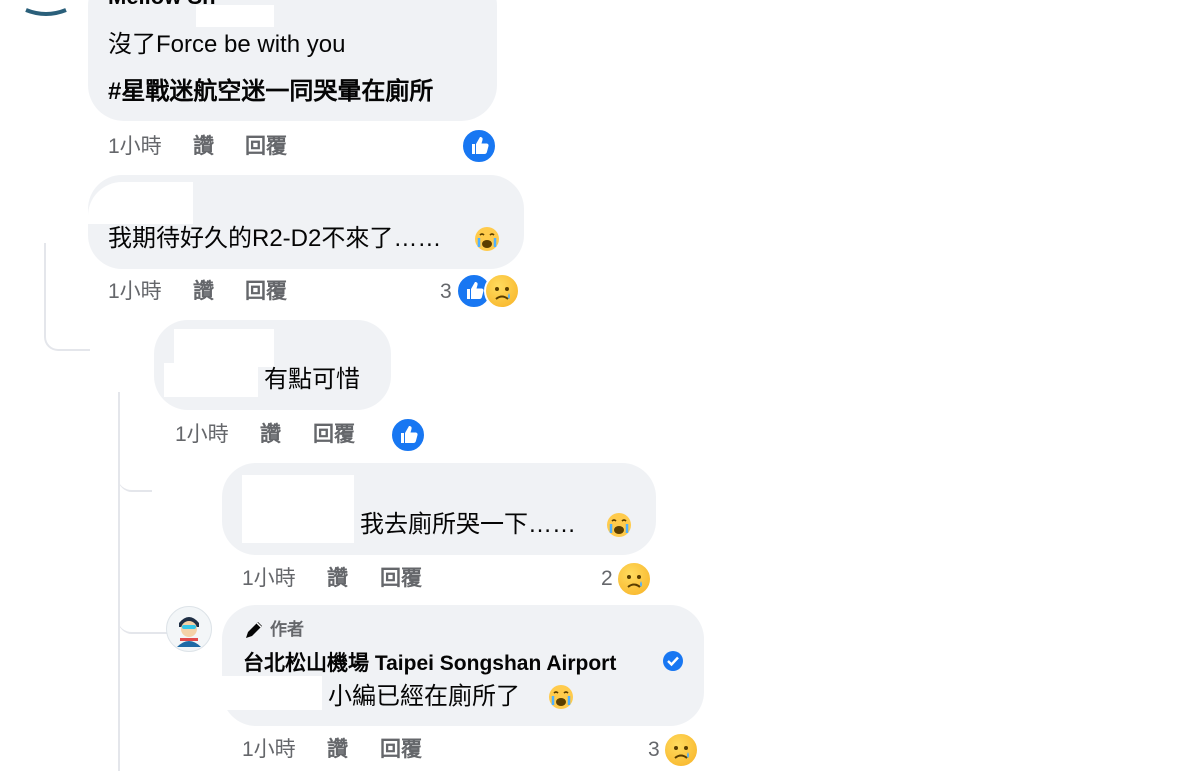  What do you see at coordinates (227, 44) in the screenshot?
I see `comment-text: 沒了Force be with you` at bounding box center [227, 44].